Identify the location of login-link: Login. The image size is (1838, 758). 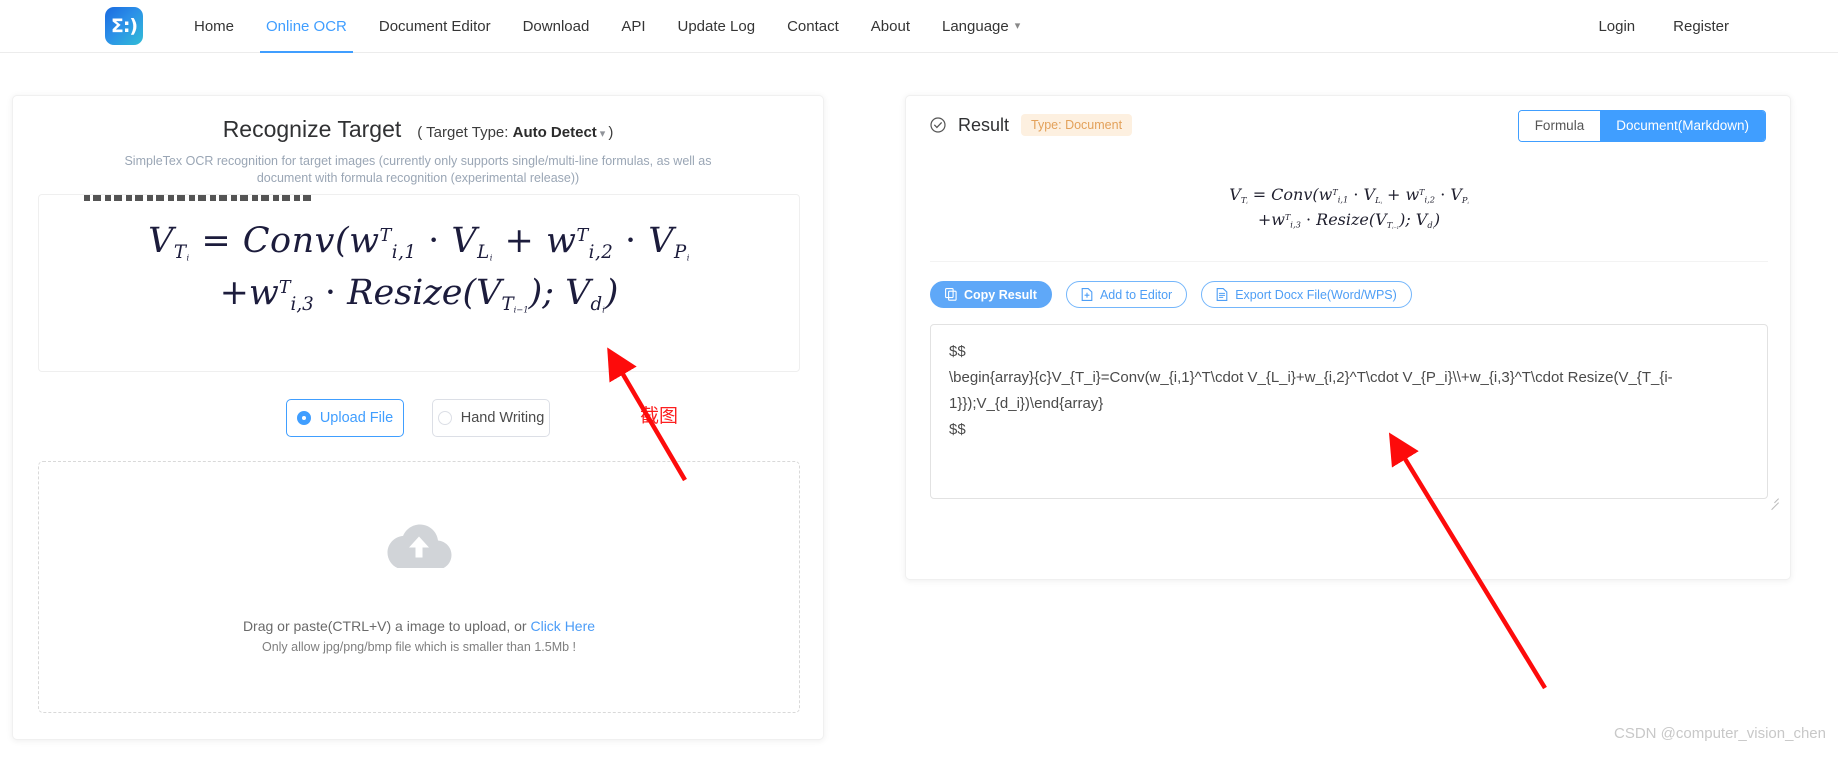
(1616, 26).